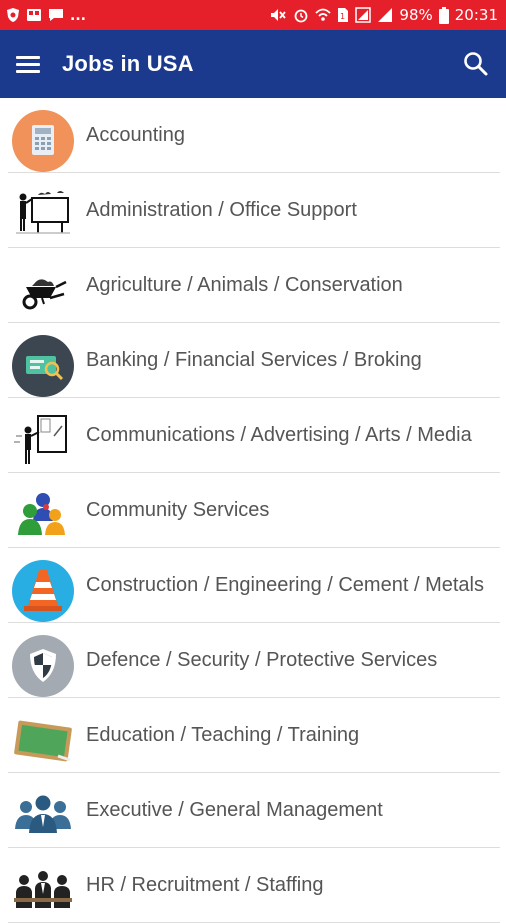 Image resolution: width=506 pixels, height=923 pixels. I want to click on alarm-icon, so click(301, 16).